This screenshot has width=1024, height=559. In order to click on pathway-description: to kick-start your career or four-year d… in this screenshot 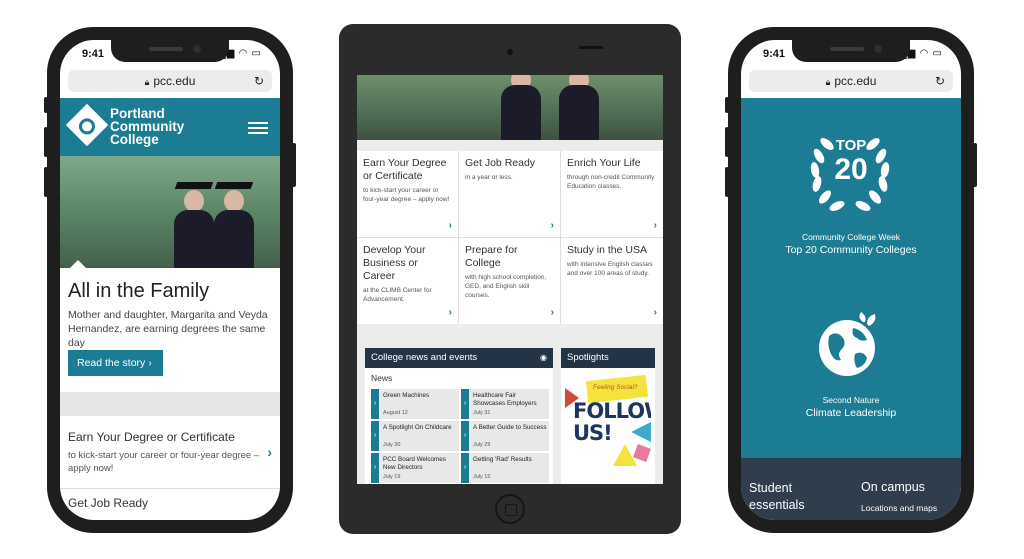, I will do `click(164, 462)`.